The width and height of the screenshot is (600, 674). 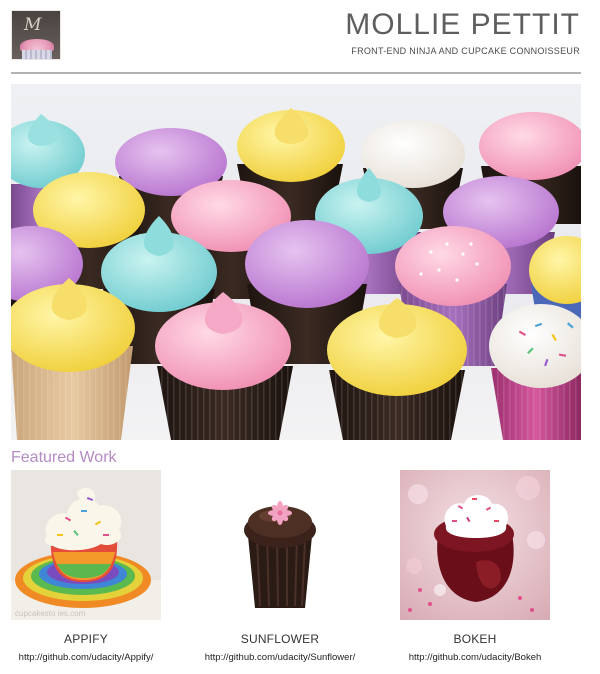 What do you see at coordinates (64, 457) in the screenshot?
I see `featured-work-heading: Featured Work` at bounding box center [64, 457].